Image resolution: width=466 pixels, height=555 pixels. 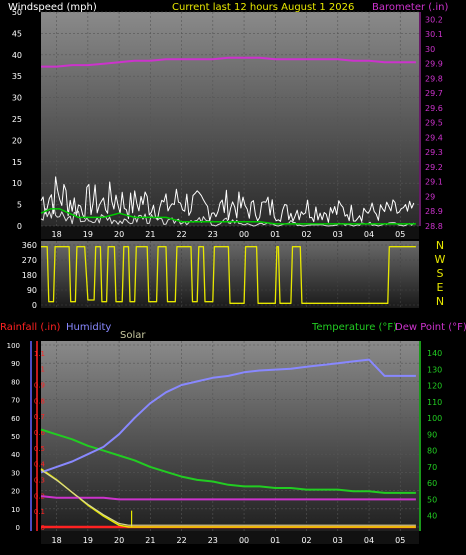 What do you see at coordinates (440, 287) in the screenshot?
I see `compass-letter: E` at bounding box center [440, 287].